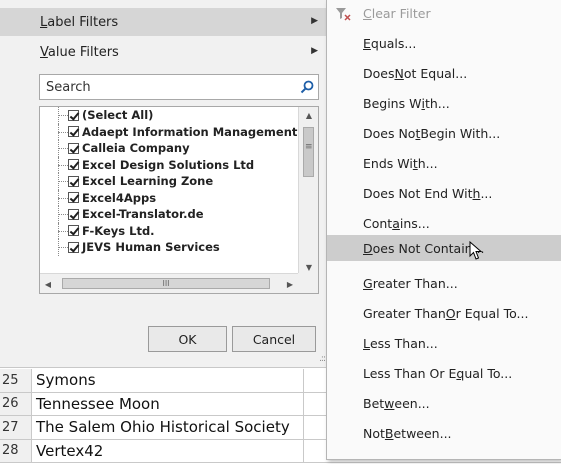 This screenshot has height=464, width=561. I want to click on submenu-accelerator: a, so click(396, 223).